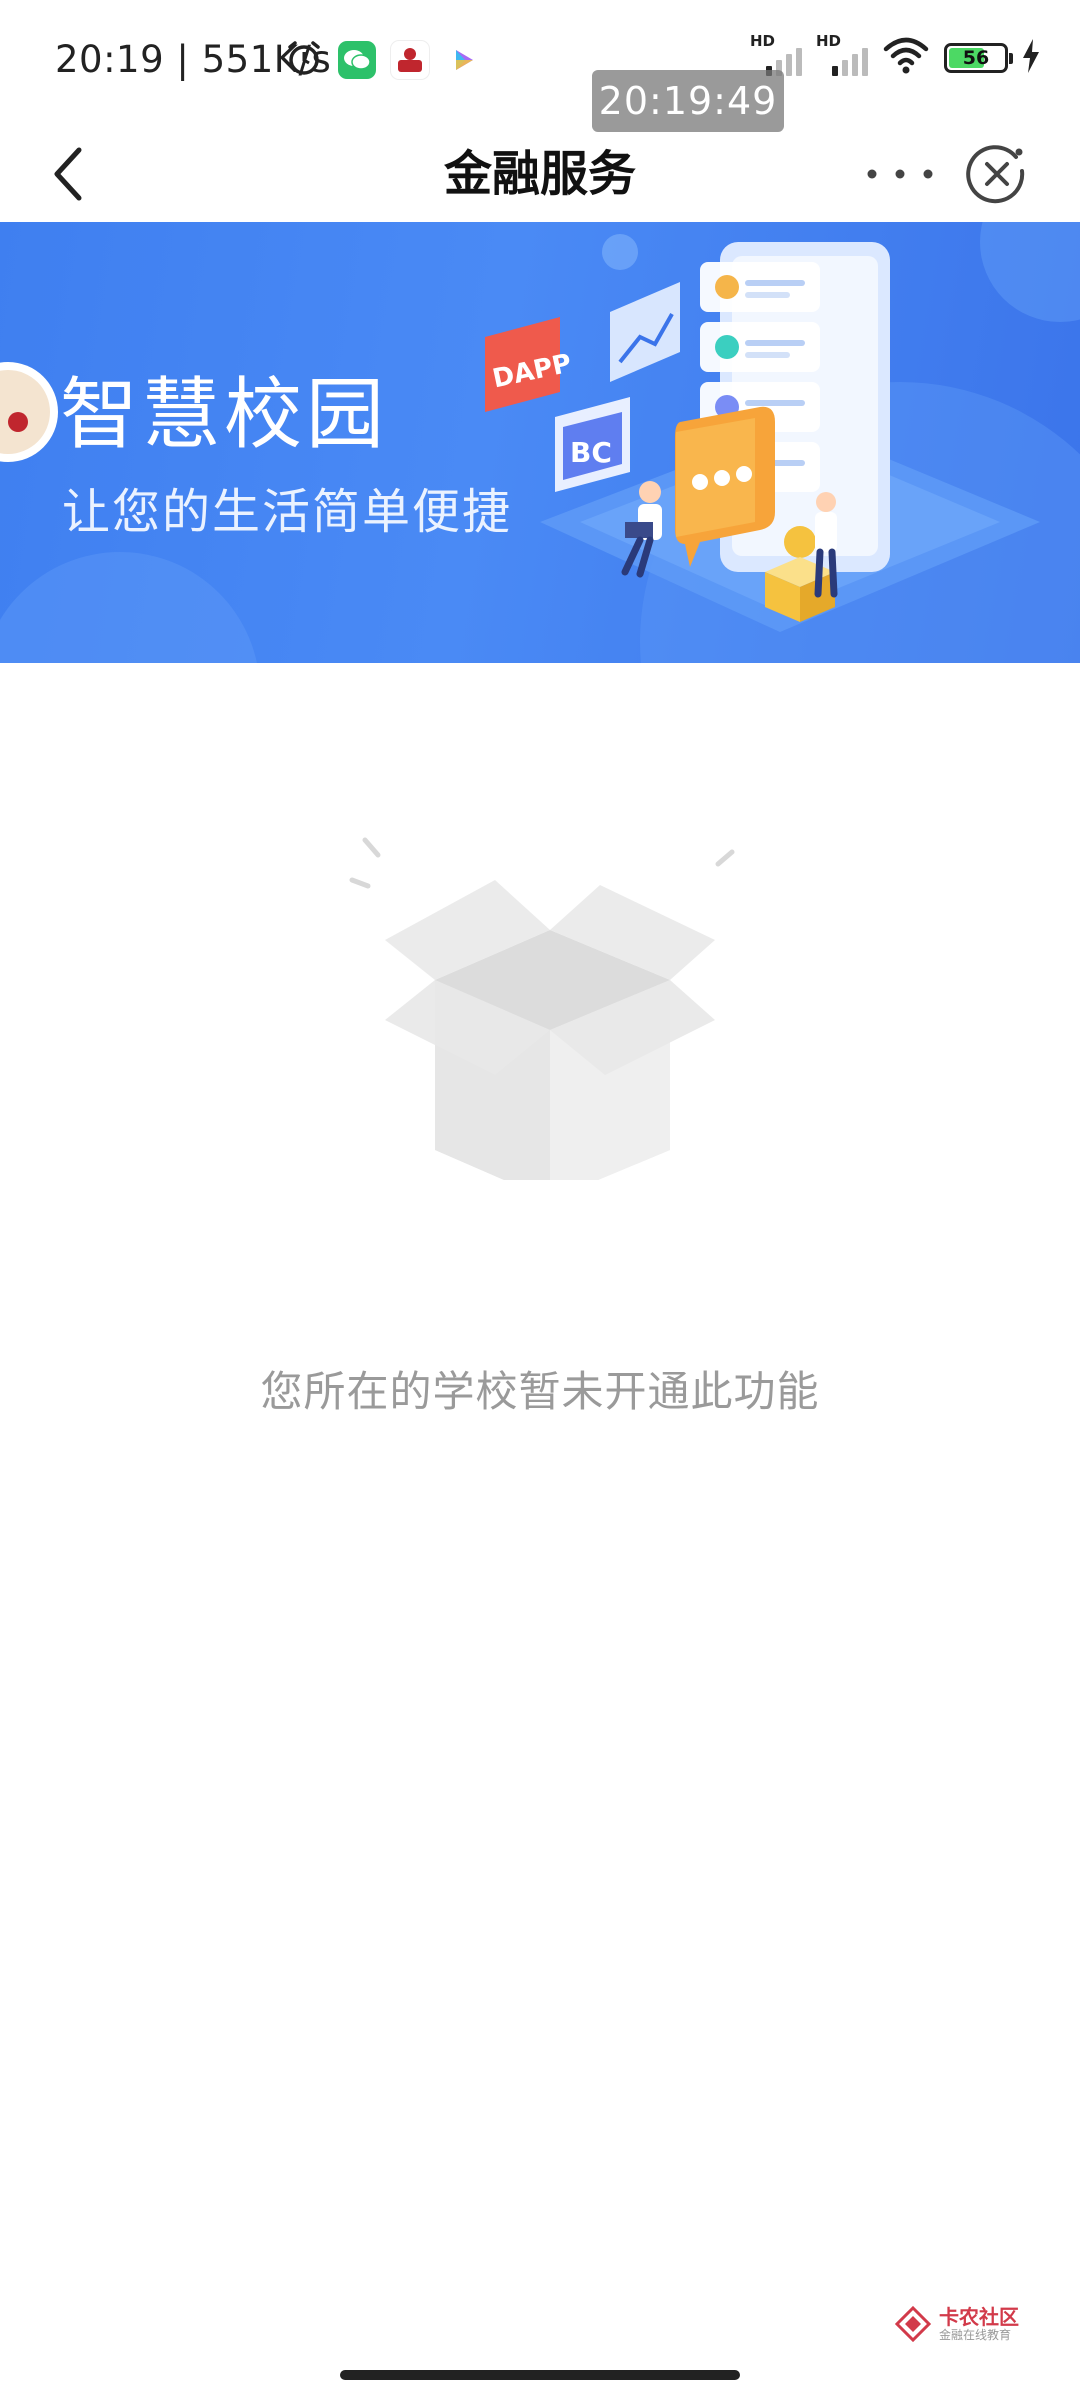 This screenshot has width=1080, height=2400. What do you see at coordinates (540, 2375) in the screenshot?
I see `home-indicator` at bounding box center [540, 2375].